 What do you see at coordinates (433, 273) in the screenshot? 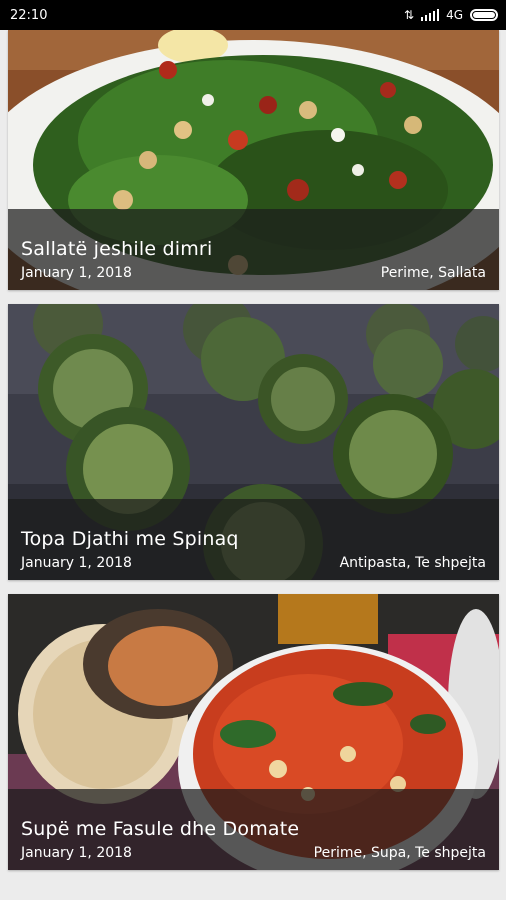
I see `recipe-categories: Perime, Sallata` at bounding box center [433, 273].